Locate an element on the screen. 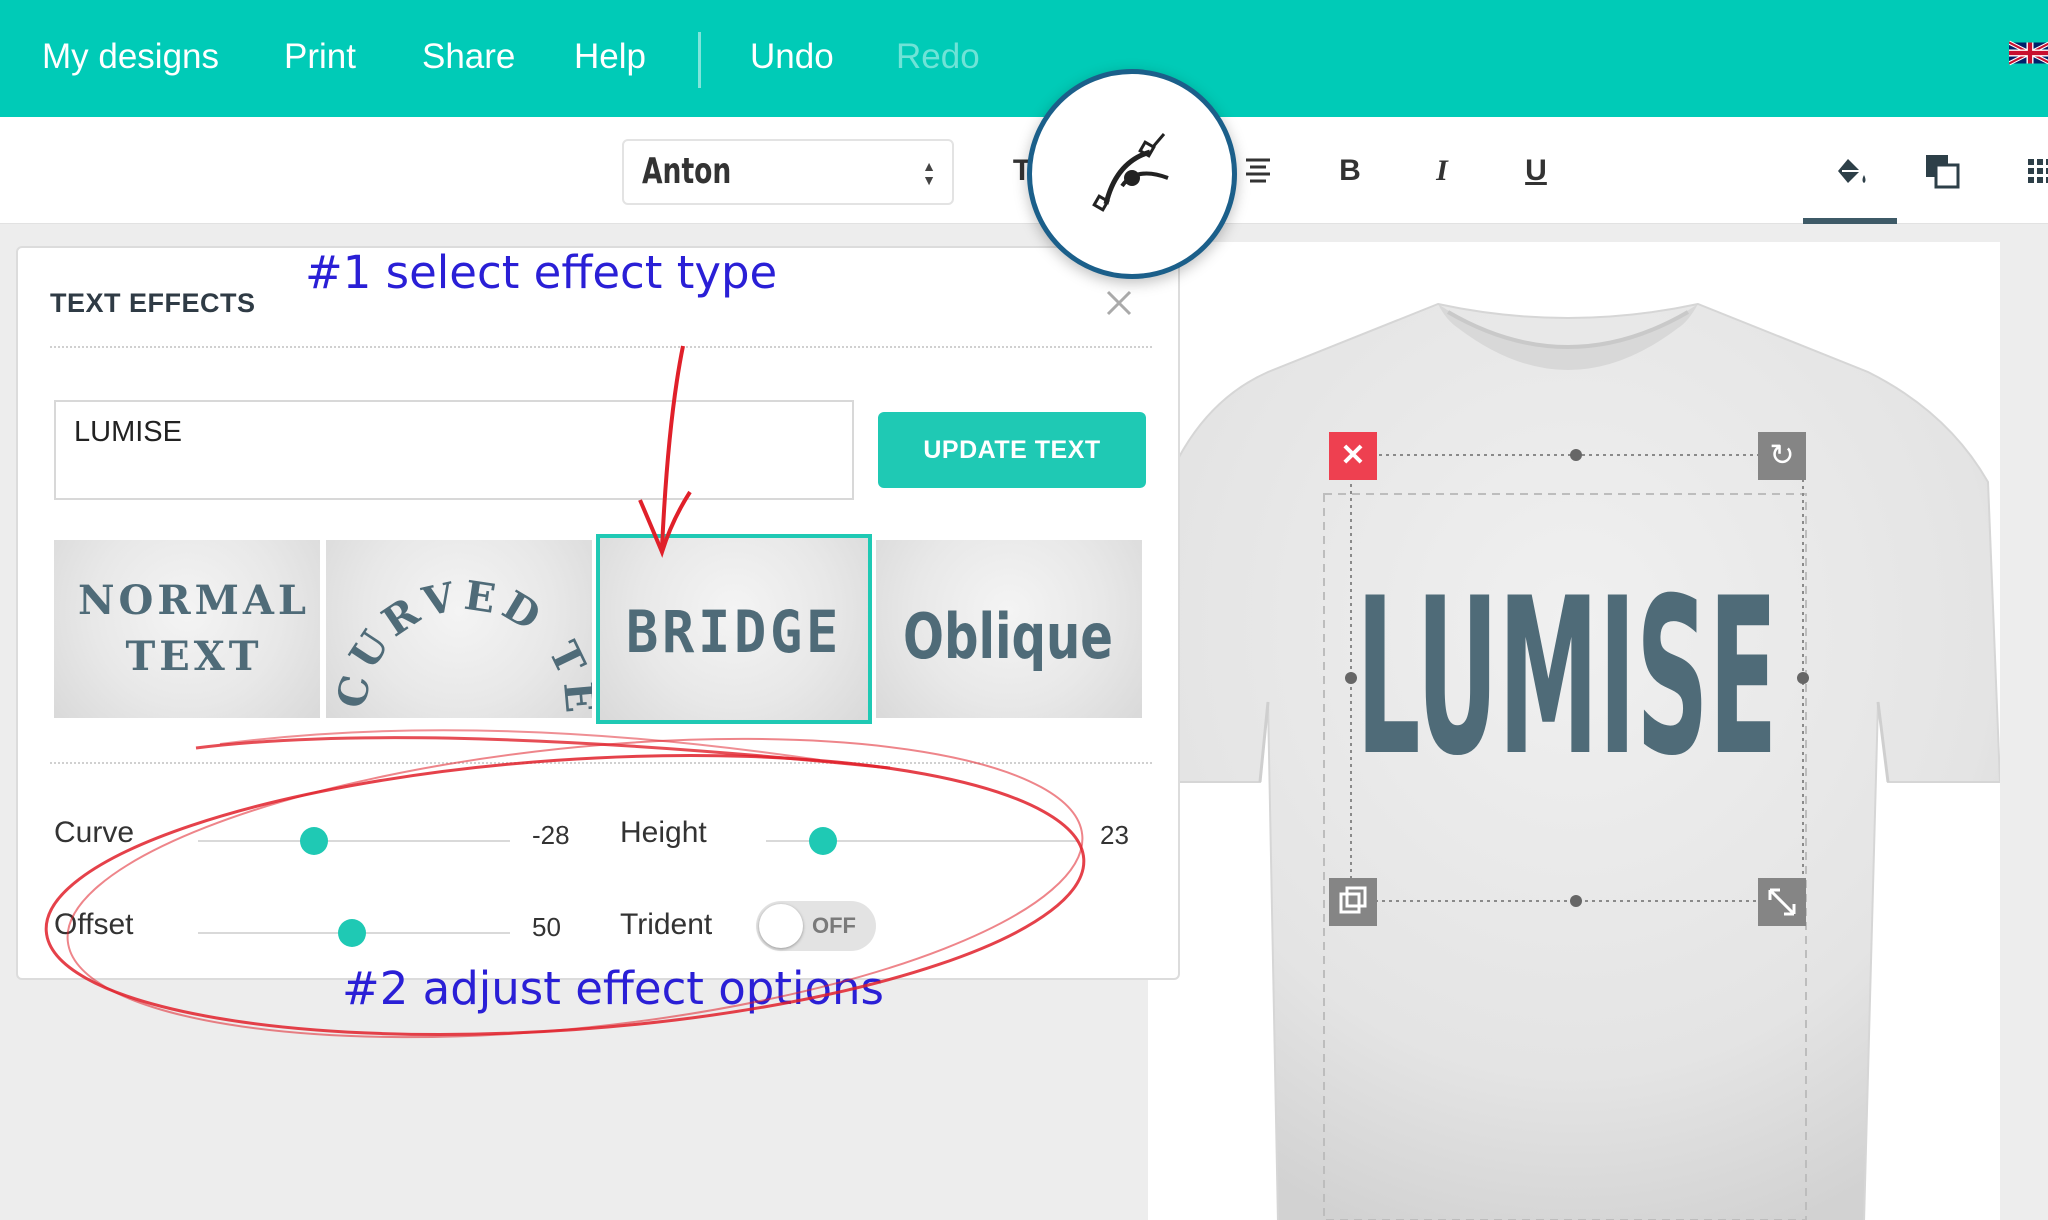 Image resolution: width=2048 pixels, height=1220 pixels. trident-label: Trident is located at coordinates (666, 924).